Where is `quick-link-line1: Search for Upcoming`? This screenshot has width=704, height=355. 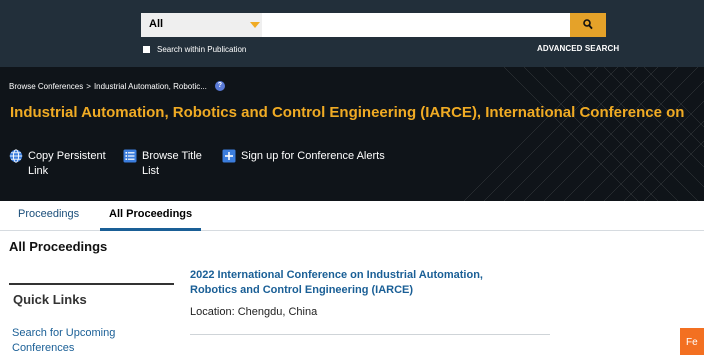 quick-link-line1: Search for Upcoming is located at coordinates (64, 333).